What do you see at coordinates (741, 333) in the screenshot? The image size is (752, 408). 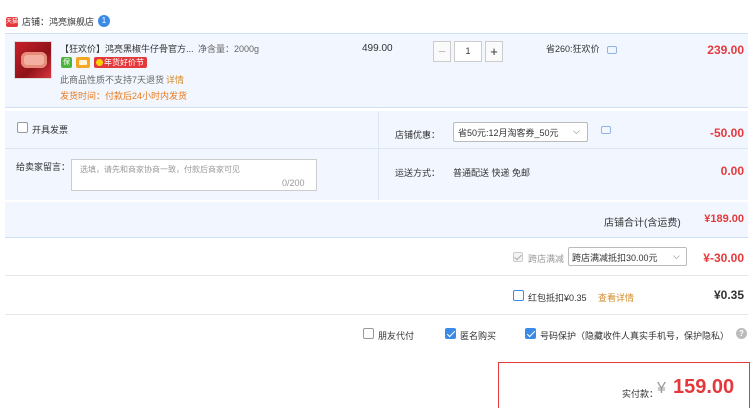 I see `help-icon: ?` at bounding box center [741, 333].